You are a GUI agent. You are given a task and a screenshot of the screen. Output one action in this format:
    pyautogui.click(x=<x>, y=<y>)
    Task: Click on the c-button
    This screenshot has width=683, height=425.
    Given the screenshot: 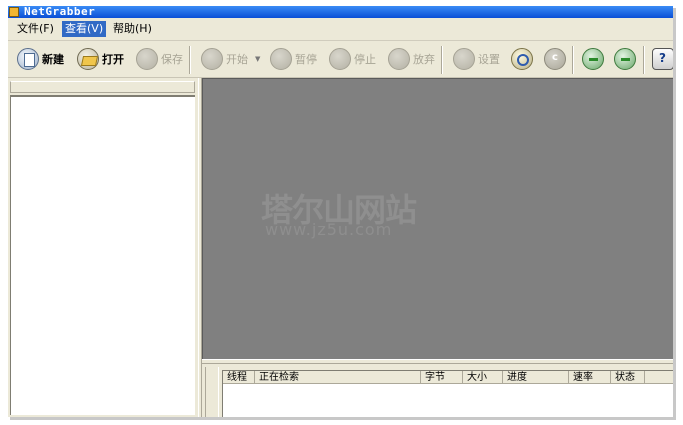 What is the action you would take?
    pyautogui.click(x=555, y=59)
    